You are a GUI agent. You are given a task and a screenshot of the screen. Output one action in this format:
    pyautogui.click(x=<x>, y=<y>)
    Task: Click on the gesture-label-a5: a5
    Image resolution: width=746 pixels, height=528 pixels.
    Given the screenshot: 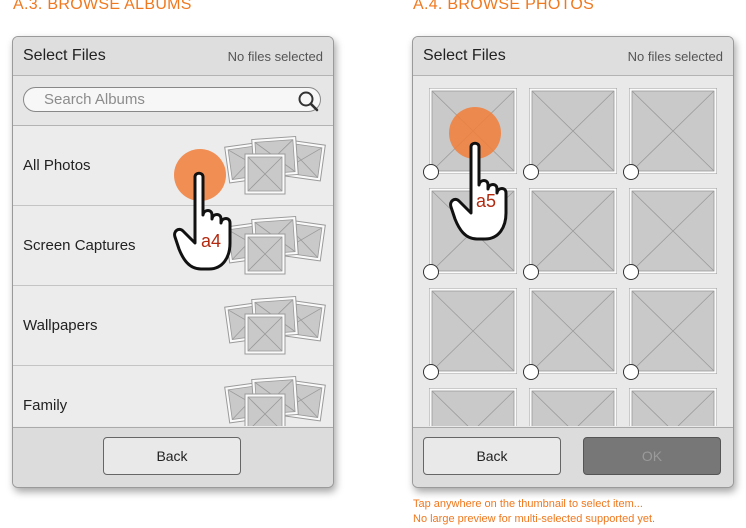 What is the action you would take?
    pyautogui.click(x=486, y=201)
    